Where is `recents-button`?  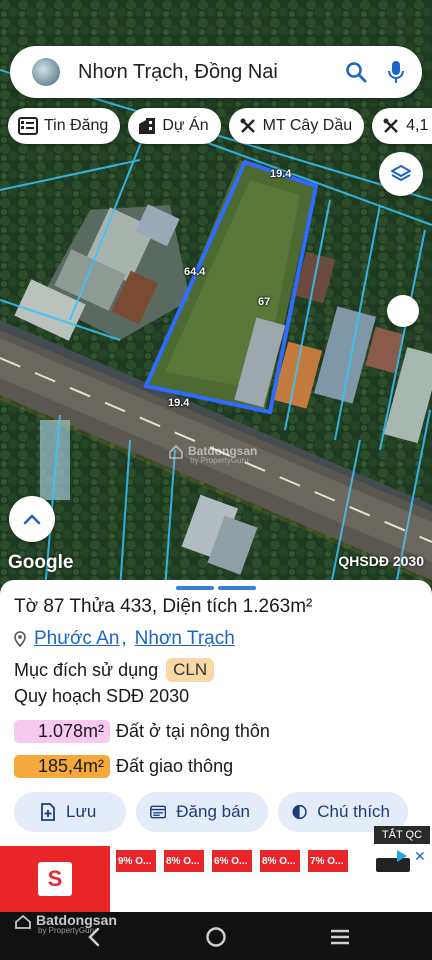
recents-button is located at coordinates (340, 937).